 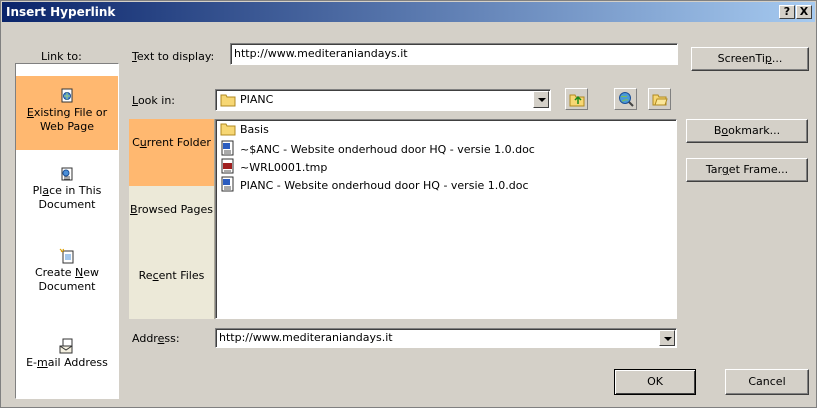 I want to click on look-in-label: Look in:, so click(x=153, y=100).